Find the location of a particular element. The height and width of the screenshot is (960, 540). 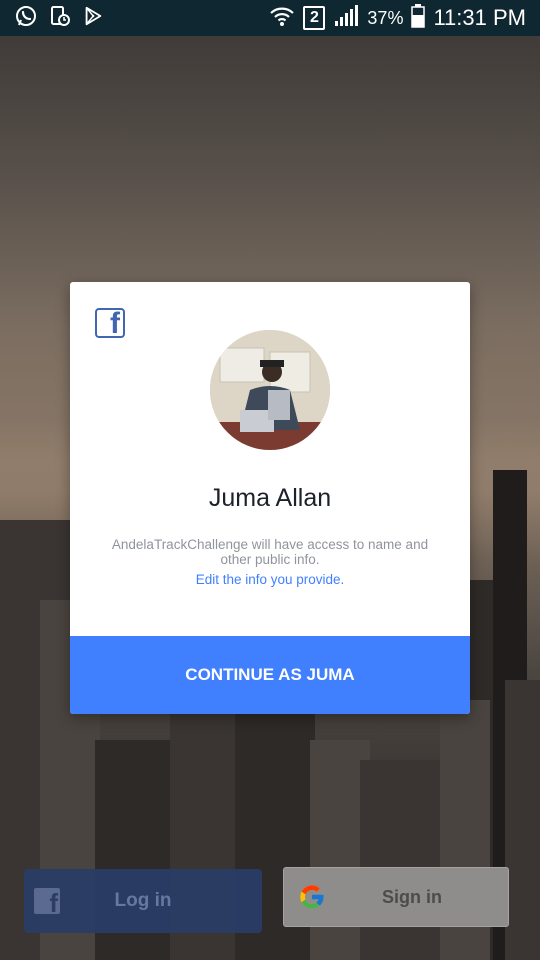

battery-percent: 37% is located at coordinates (385, 17).